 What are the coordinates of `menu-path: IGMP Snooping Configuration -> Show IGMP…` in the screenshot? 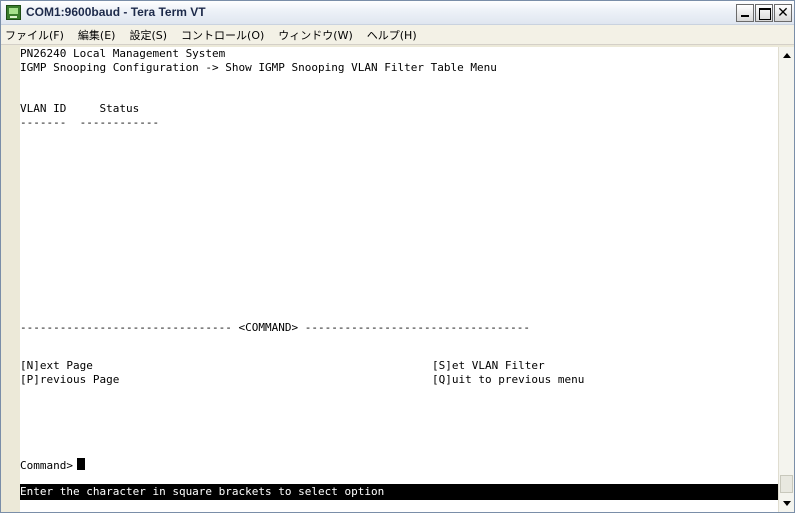 It's located at (258, 67).